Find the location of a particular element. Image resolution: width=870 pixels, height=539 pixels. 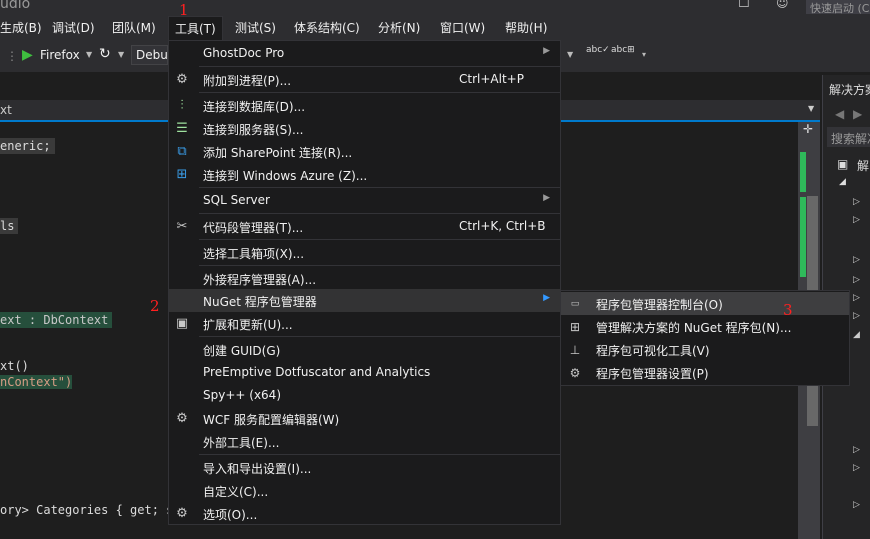

hierarchy-icon: ⊥ is located at coordinates (575, 350).